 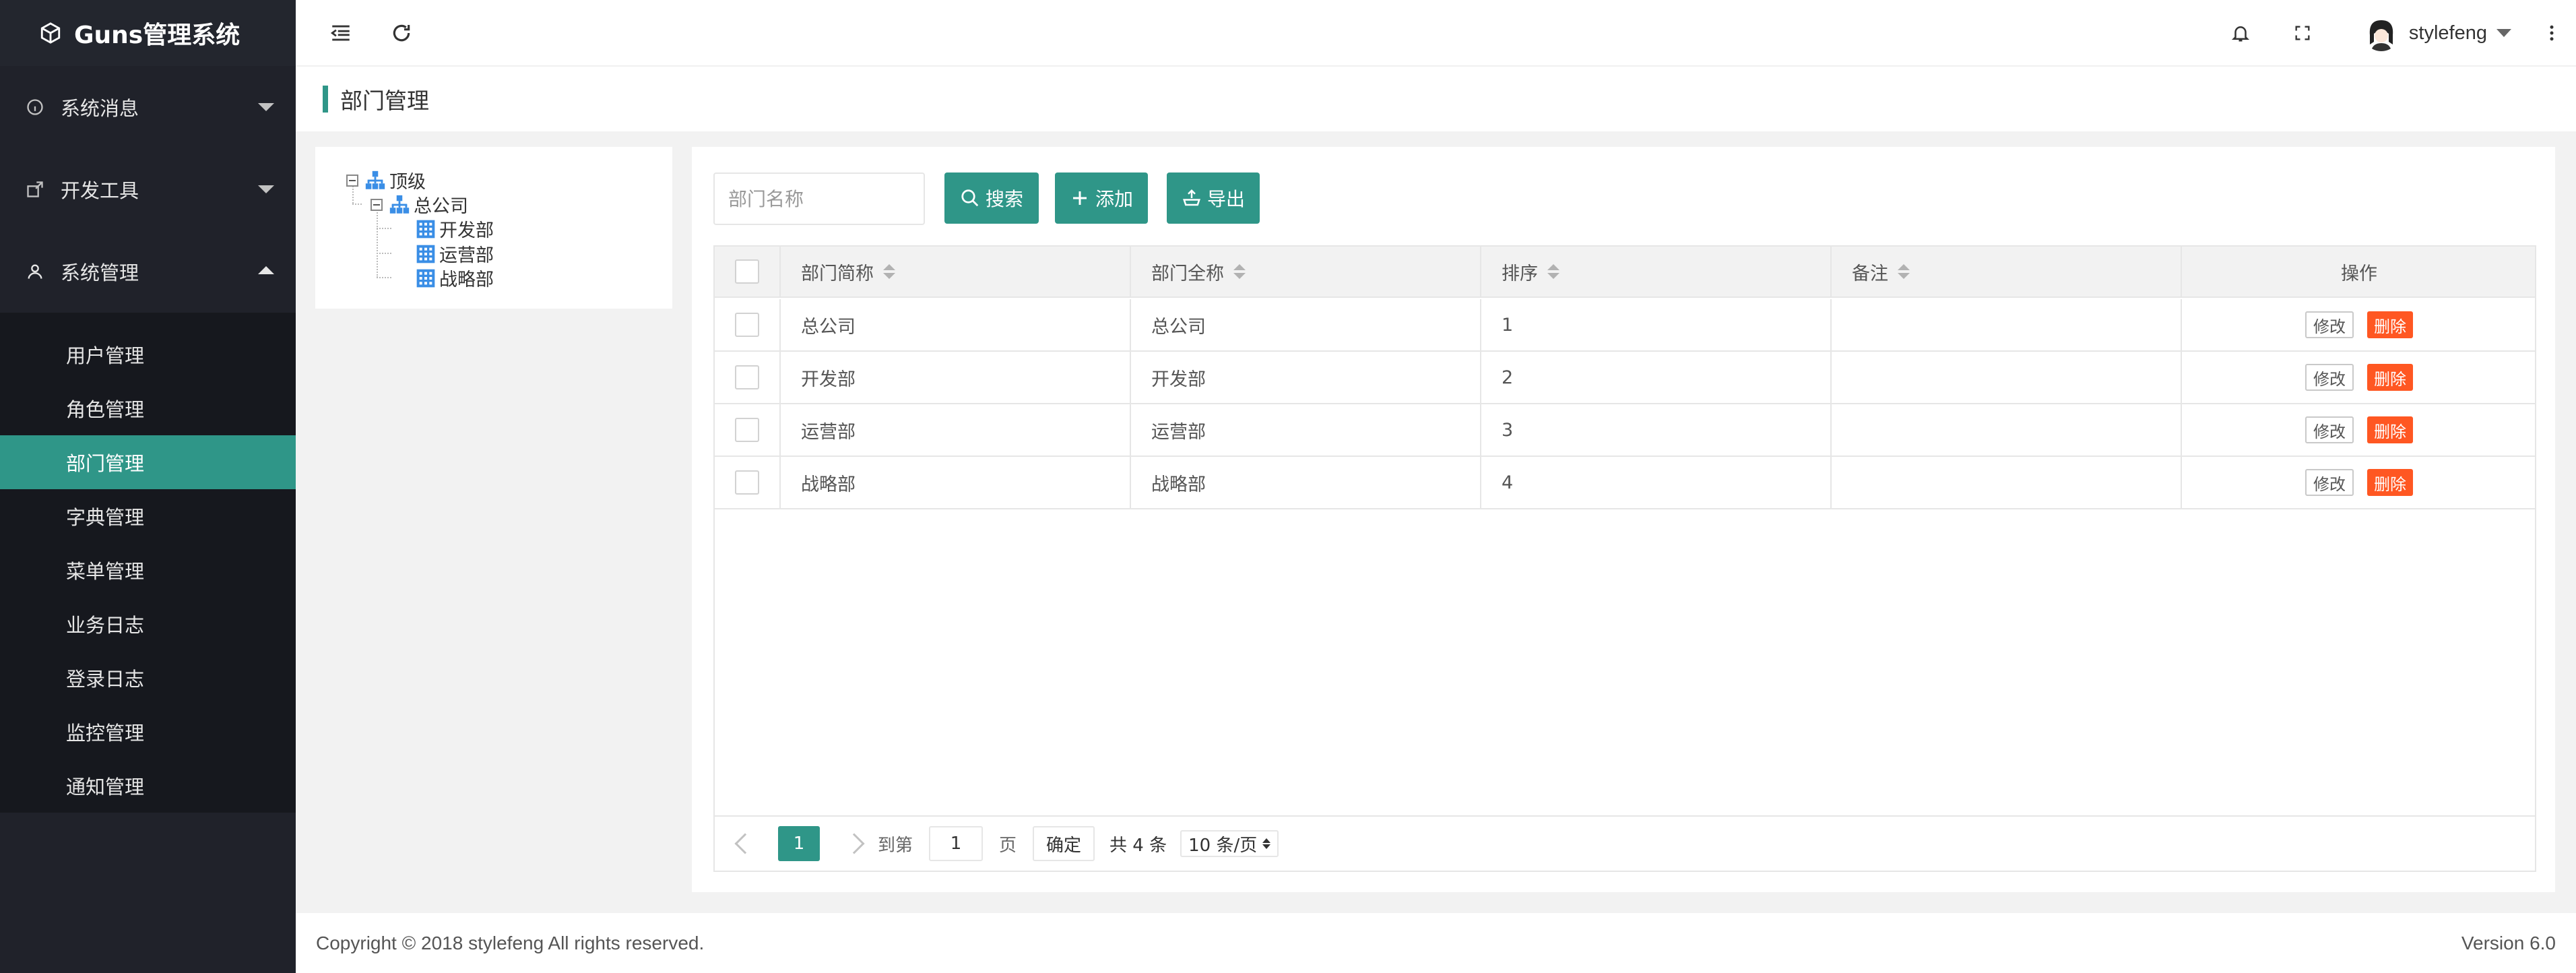 I want to click on select-arrows-icon, so click(x=1266, y=843).